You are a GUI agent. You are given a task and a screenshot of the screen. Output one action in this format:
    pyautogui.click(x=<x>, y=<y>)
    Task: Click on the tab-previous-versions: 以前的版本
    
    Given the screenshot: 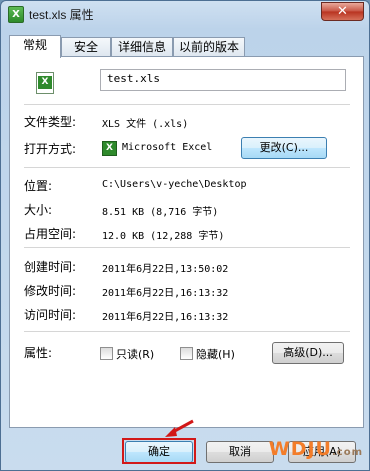 What is the action you would take?
    pyautogui.click(x=209, y=47)
    